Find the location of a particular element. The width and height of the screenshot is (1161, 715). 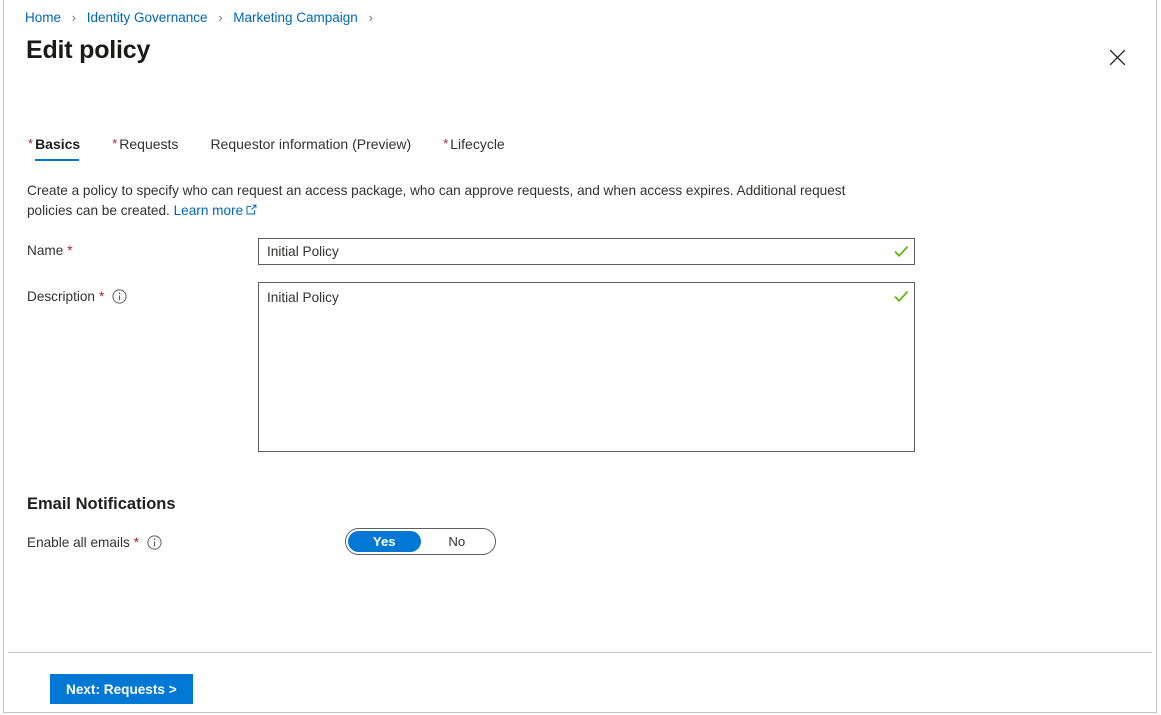

description-field-label: Description * is located at coordinates (77, 298).